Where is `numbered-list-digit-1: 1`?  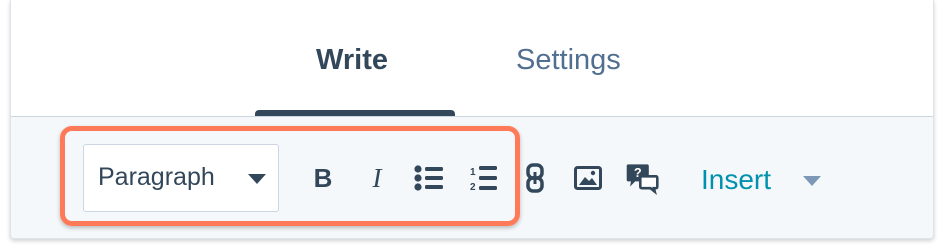 numbered-list-digit-1: 1 is located at coordinates (473, 172).